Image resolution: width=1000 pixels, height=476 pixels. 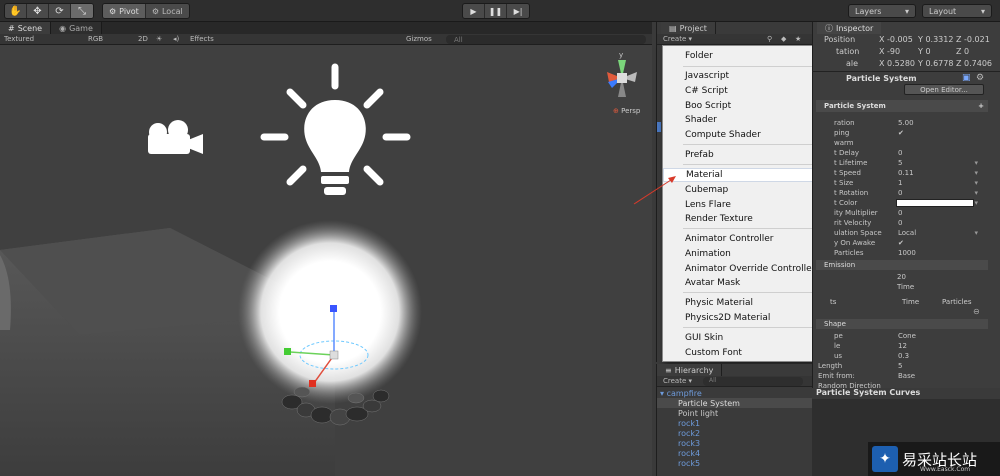 I want to click on menu-item-animator-controller: Animator Controller, so click(x=748, y=239).